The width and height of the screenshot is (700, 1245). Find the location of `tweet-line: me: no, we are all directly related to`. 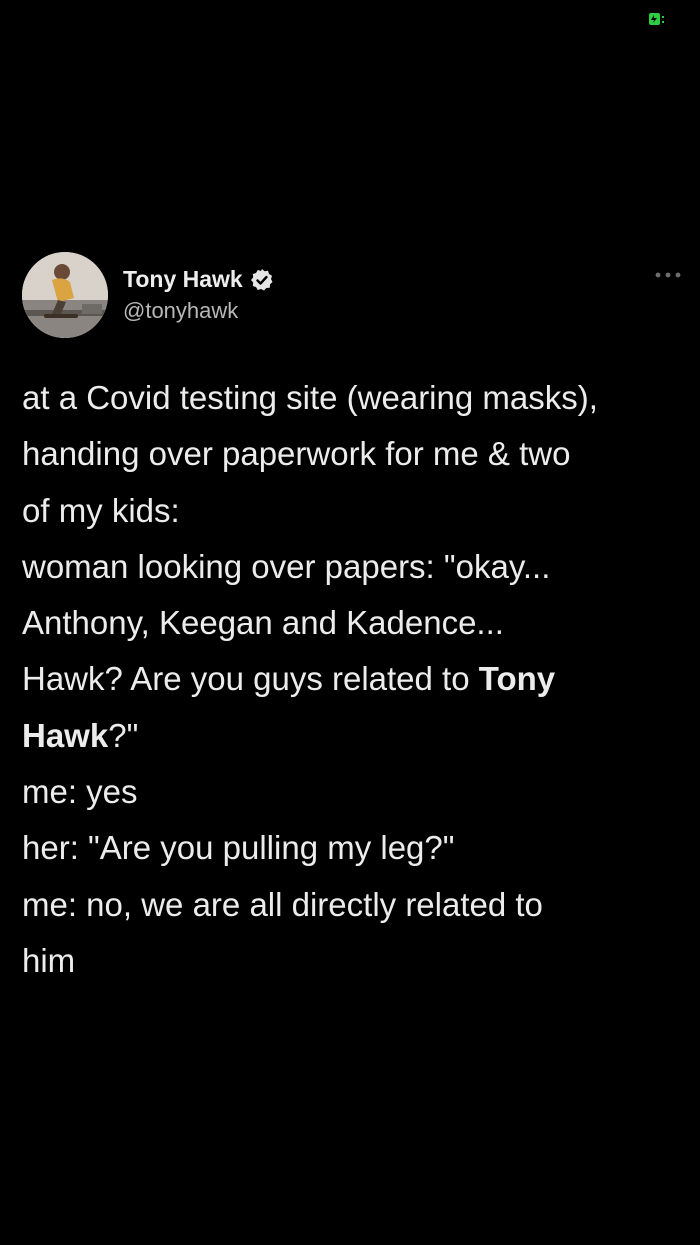

tweet-line: me: no, we are all directly related to is located at coordinates (282, 904).